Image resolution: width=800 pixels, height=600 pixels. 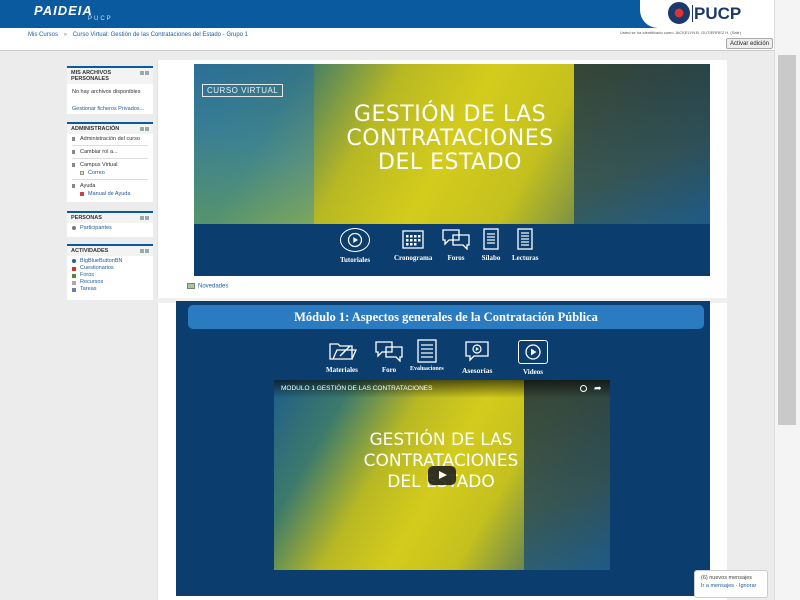 What do you see at coordinates (82, 173) in the screenshot?
I see `mail-icon` at bounding box center [82, 173].